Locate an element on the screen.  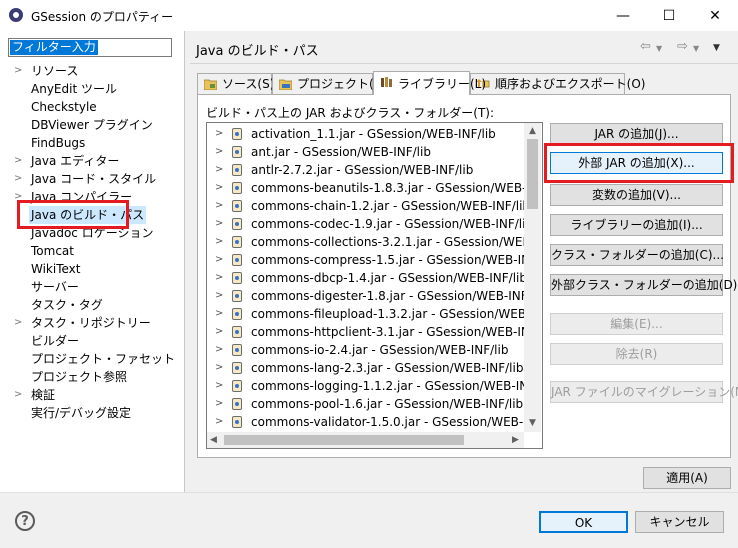
nav-item: Checkstyle is located at coordinates (92, 107).